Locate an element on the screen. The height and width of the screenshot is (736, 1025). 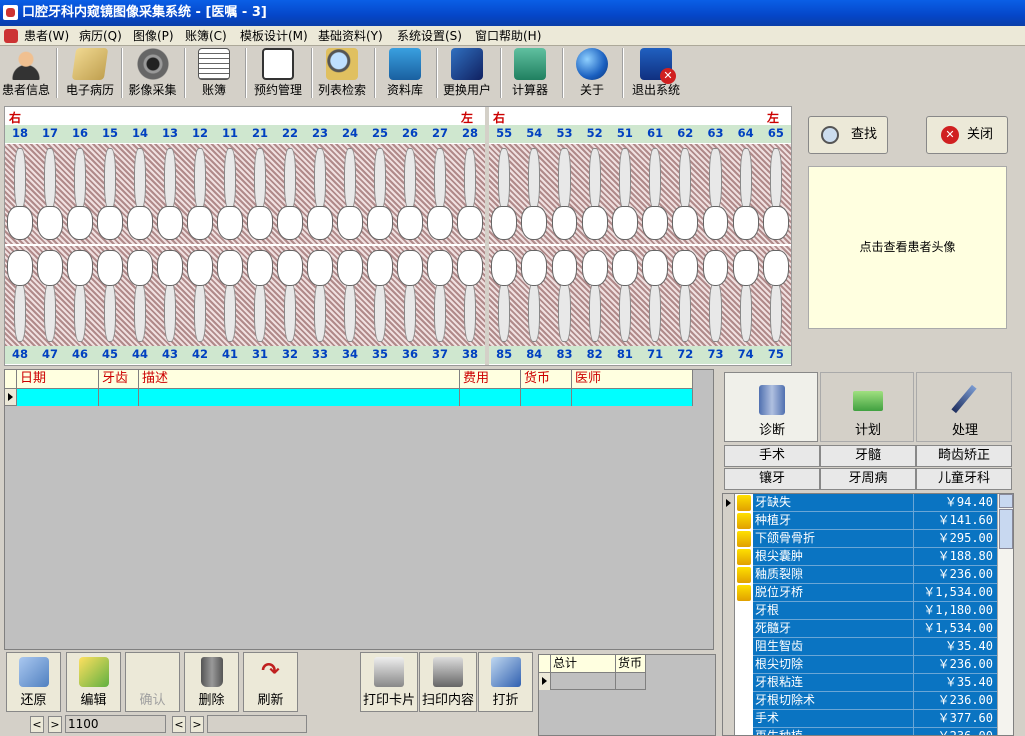
tooth-number: 25 is located at coordinates (380, 133).